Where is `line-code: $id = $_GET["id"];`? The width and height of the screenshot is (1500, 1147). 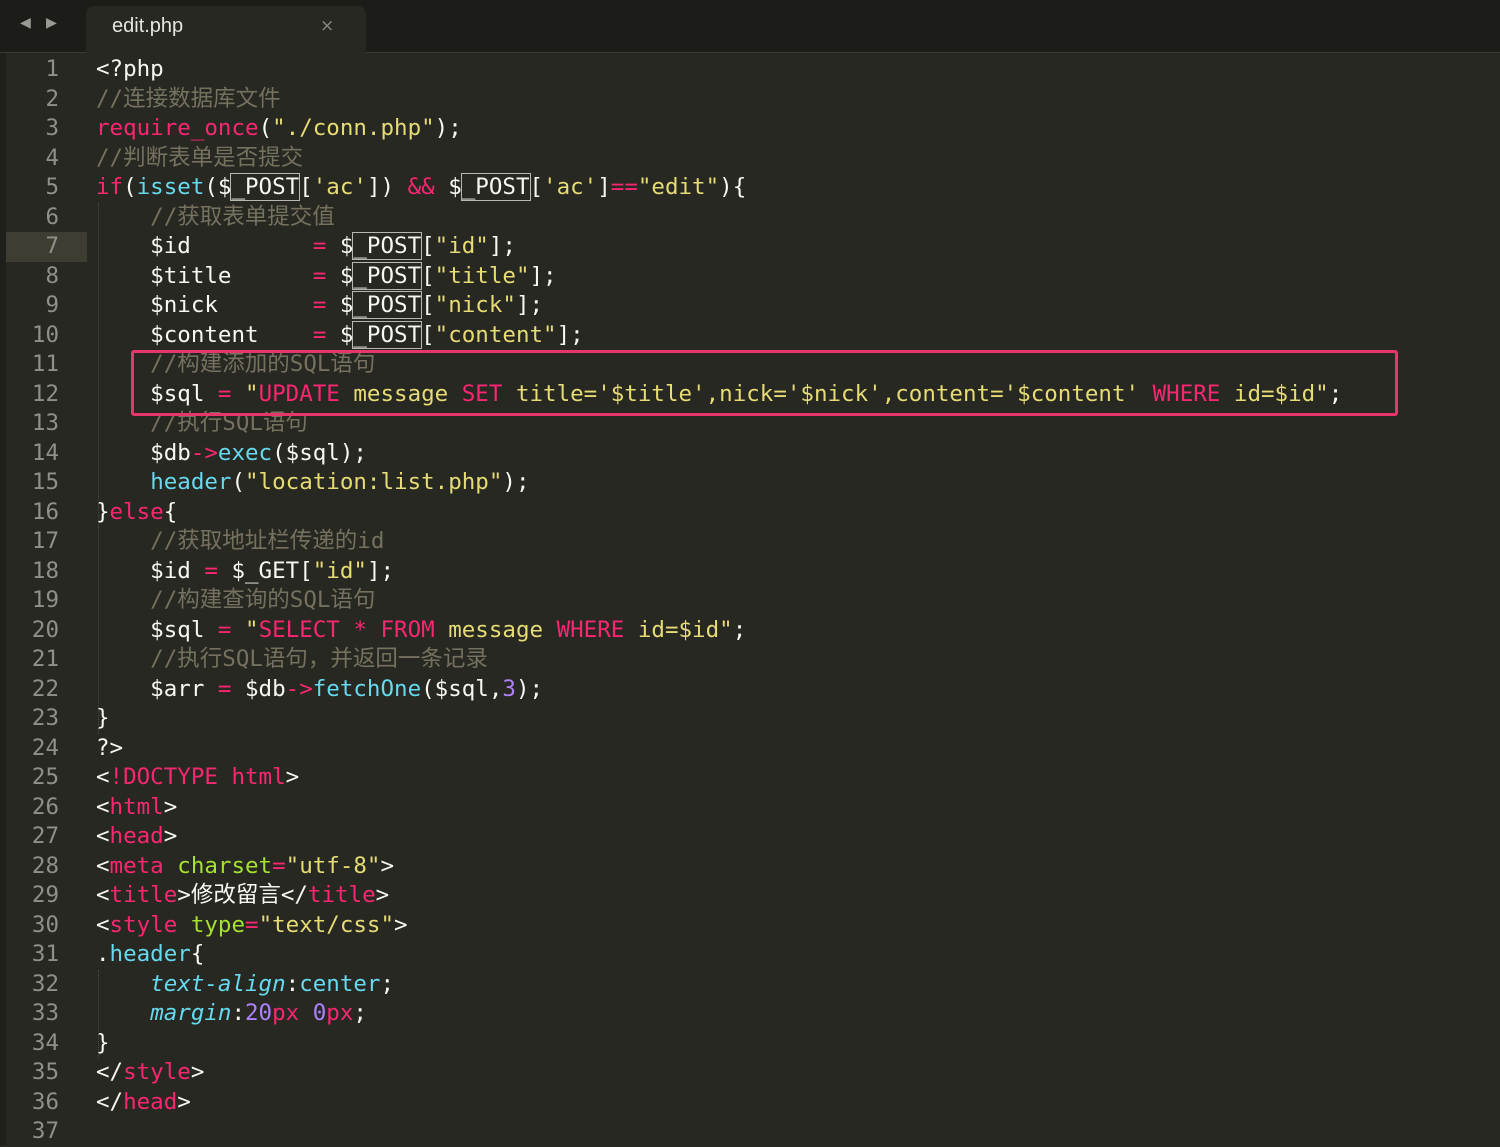 line-code: $id = $_GET["id"]; is located at coordinates (245, 570).